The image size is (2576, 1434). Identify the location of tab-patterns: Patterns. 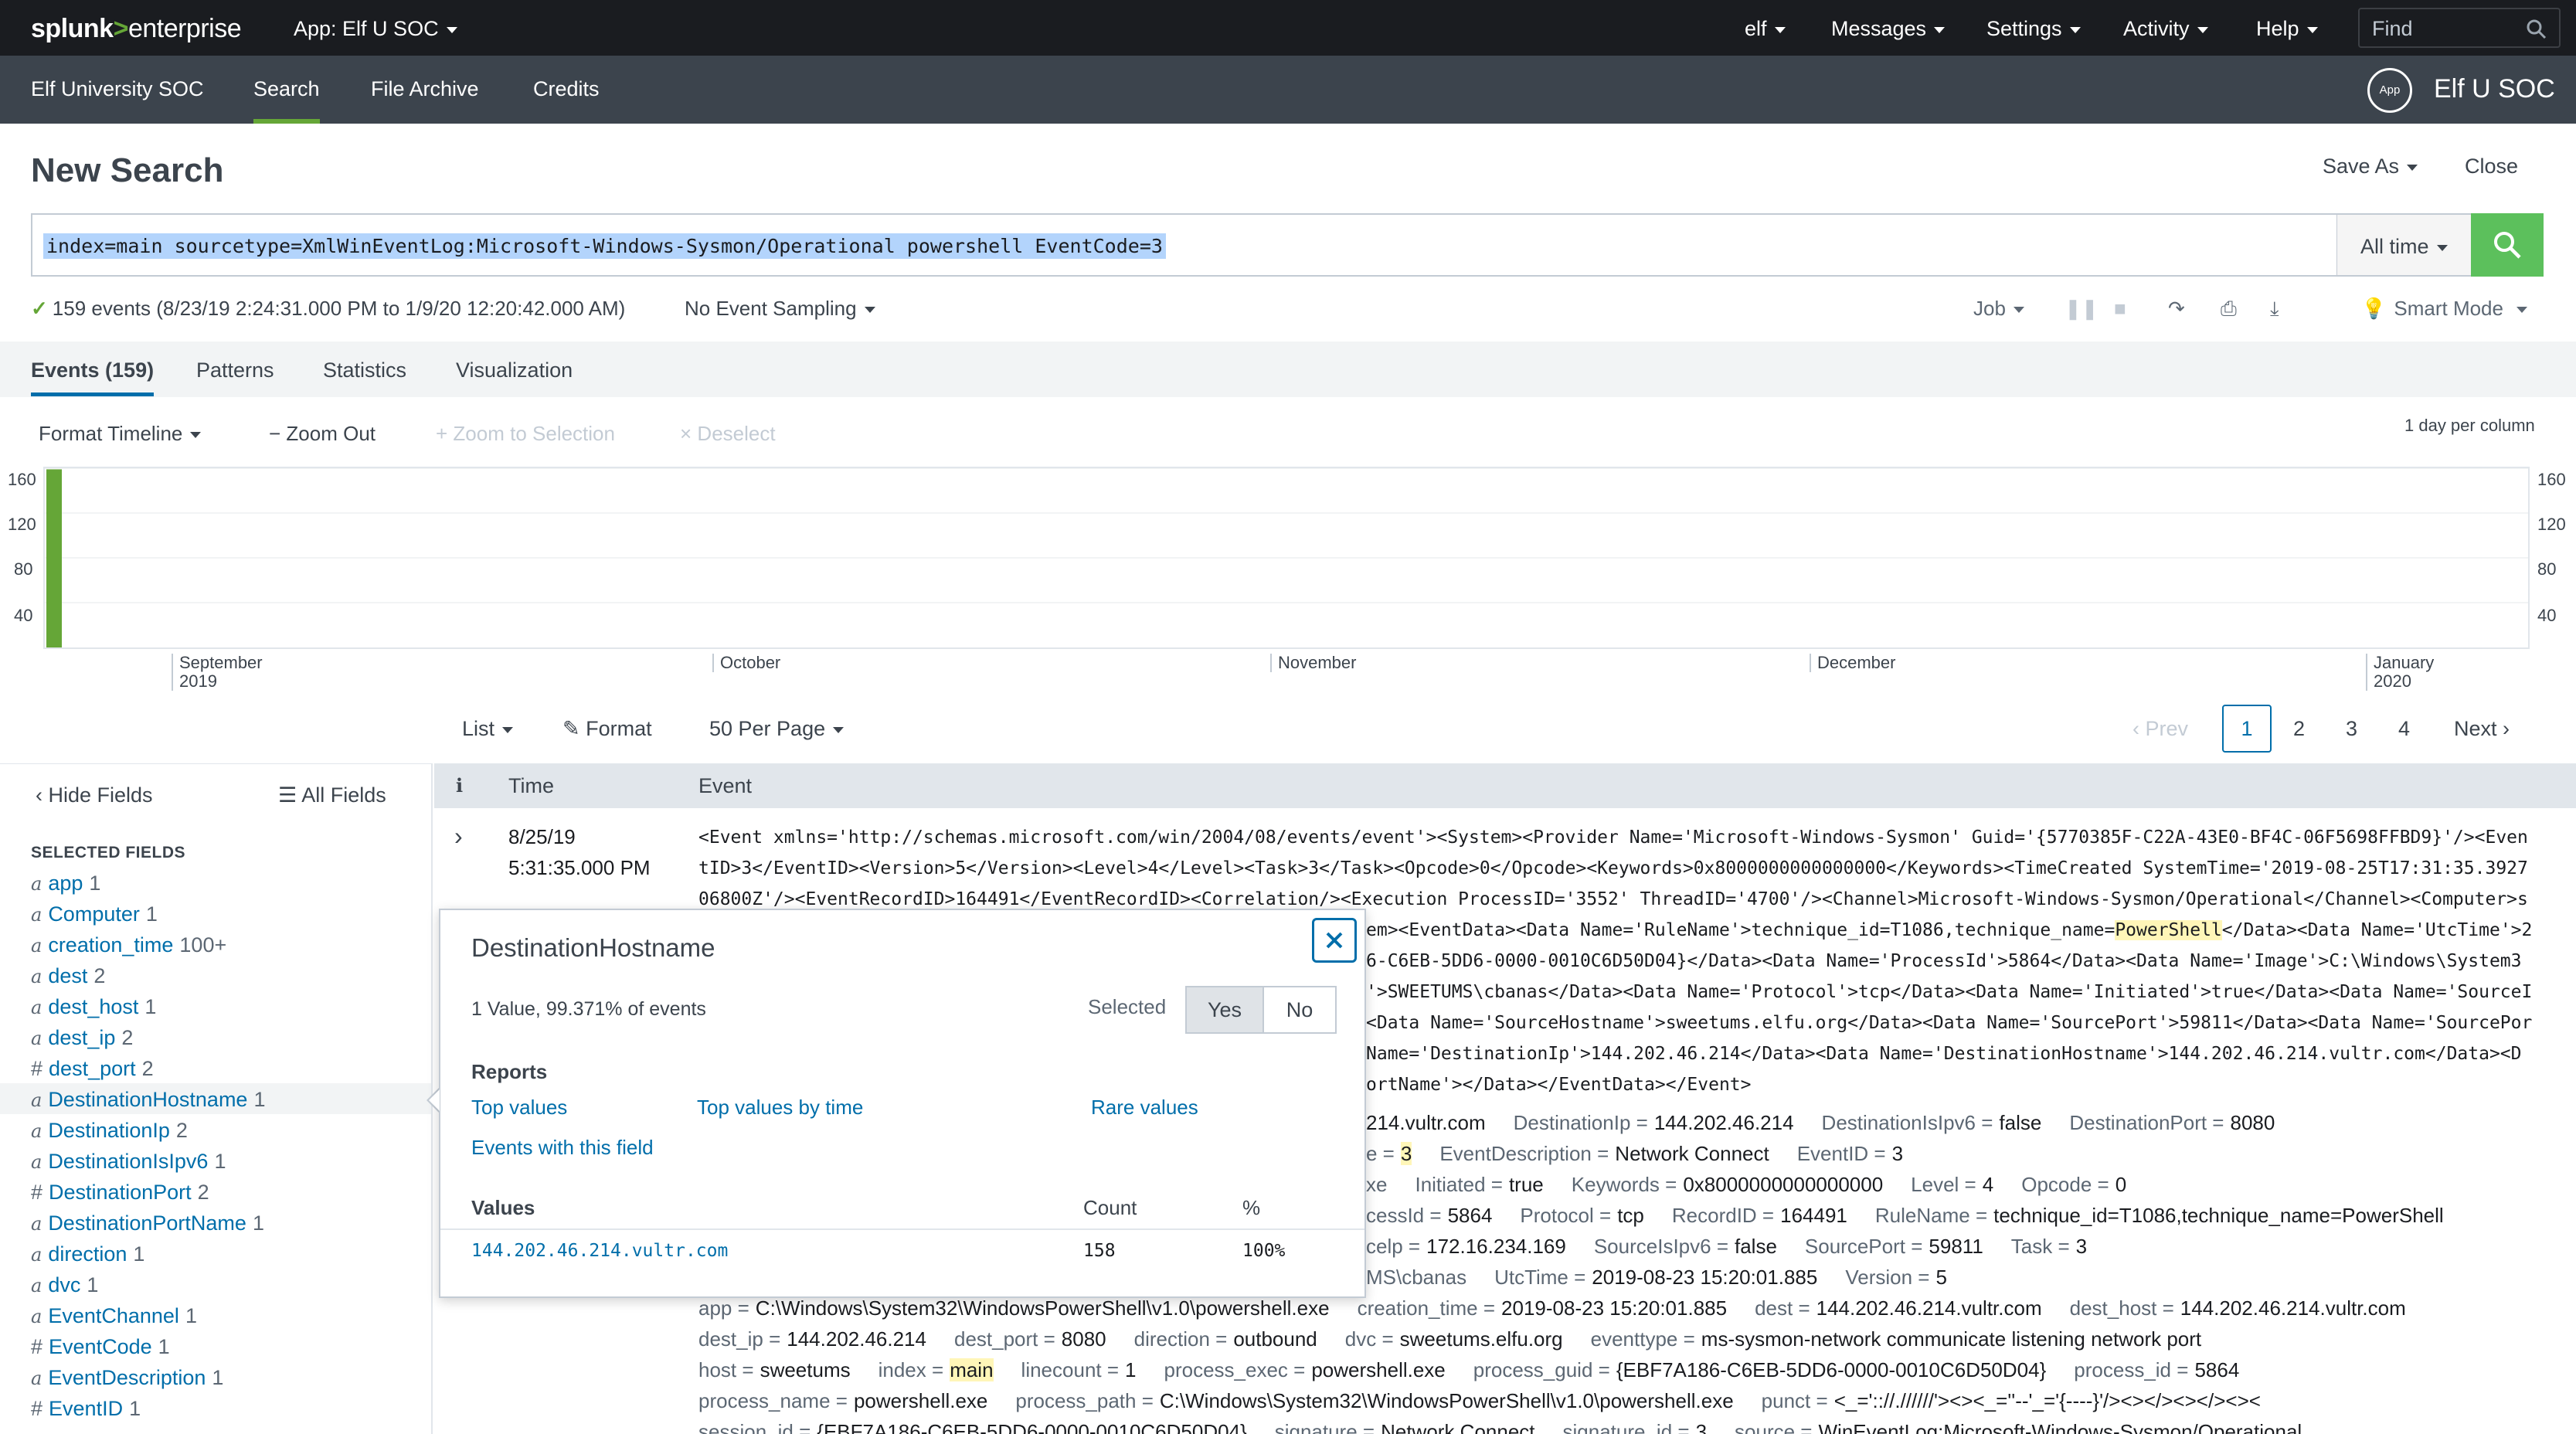
(235, 370).